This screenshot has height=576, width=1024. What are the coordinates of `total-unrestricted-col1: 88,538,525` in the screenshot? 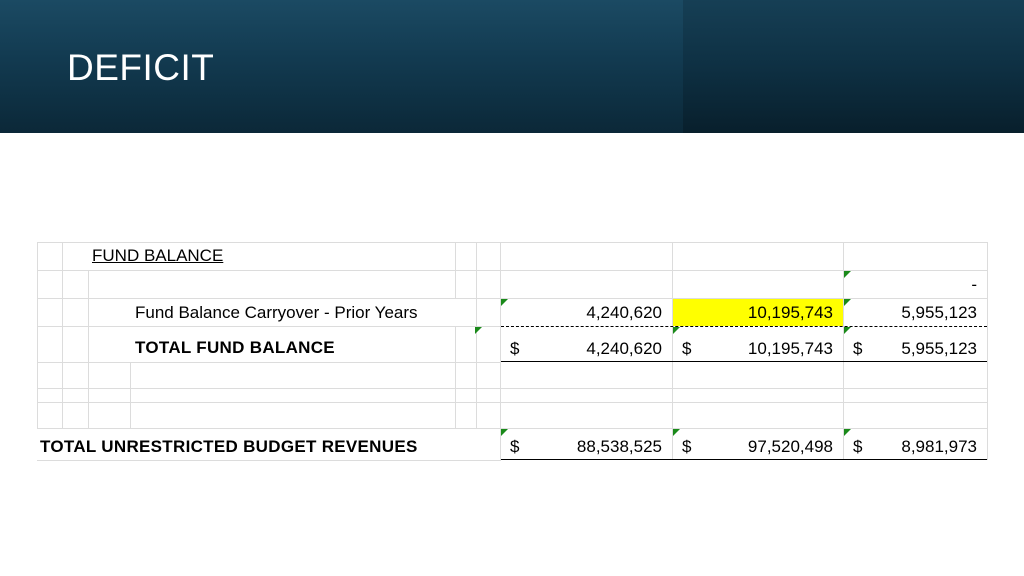 It's located at (619, 446).